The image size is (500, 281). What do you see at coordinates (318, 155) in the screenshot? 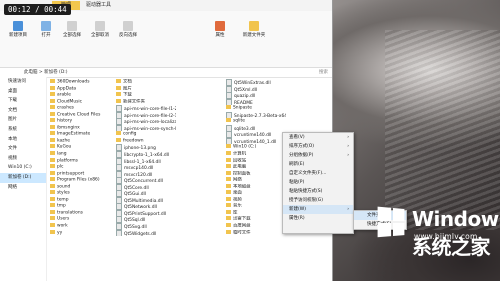
I see `context-menu-item: 分组依据(P) ›` at bounding box center [318, 155].